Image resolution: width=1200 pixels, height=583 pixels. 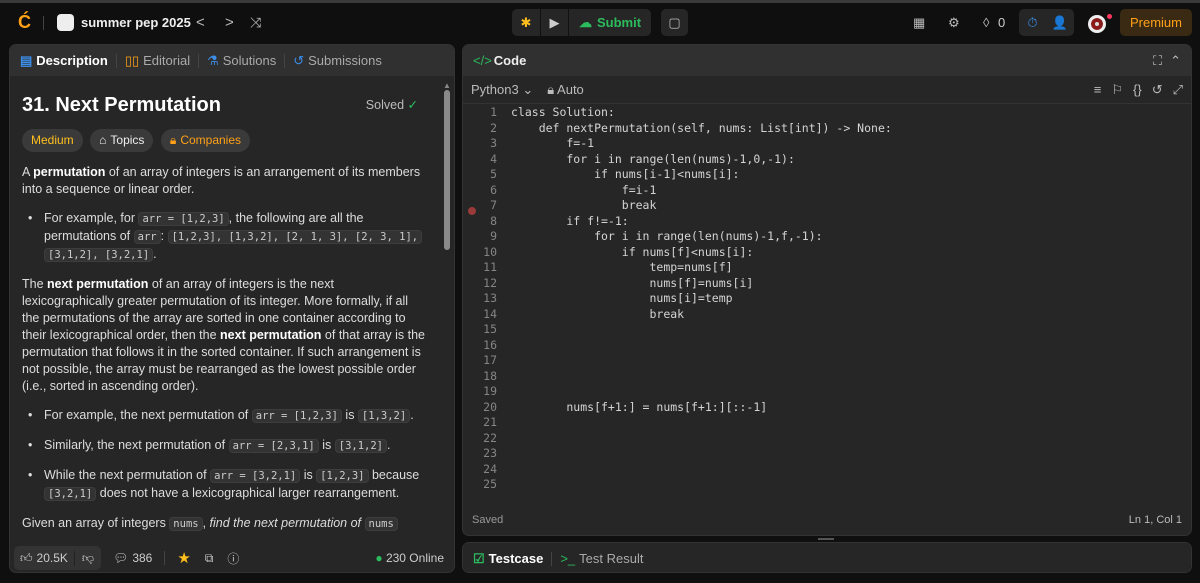 What do you see at coordinates (1032, 22) in the screenshot?
I see `timer-icon: ⏱` at bounding box center [1032, 22].